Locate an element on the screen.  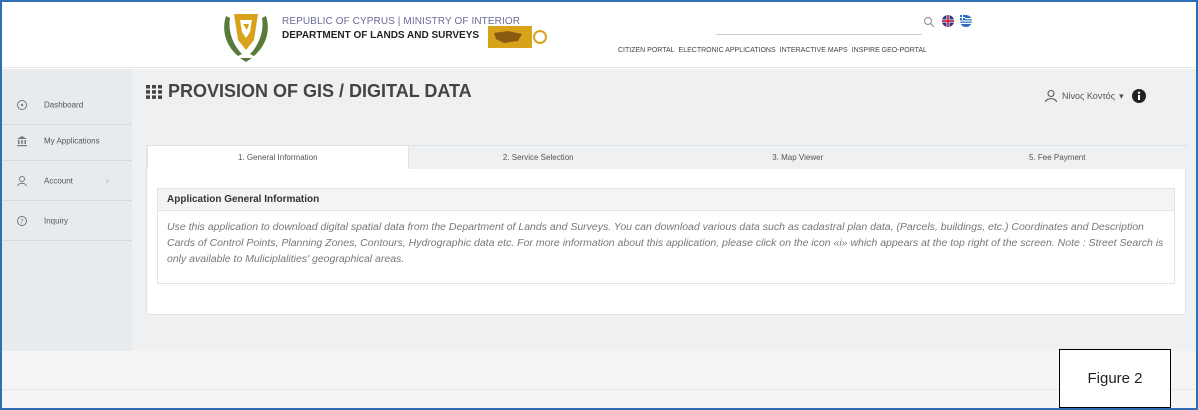
tab-map-viewer: 3. Map Viewer is located at coordinates (798, 157).